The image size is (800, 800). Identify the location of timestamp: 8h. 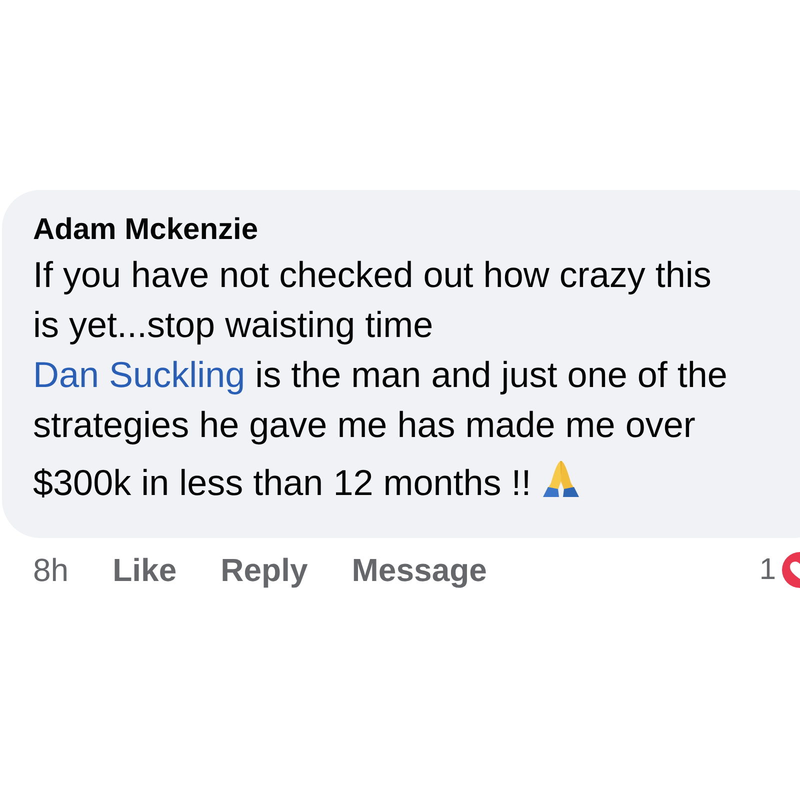
(51, 570).